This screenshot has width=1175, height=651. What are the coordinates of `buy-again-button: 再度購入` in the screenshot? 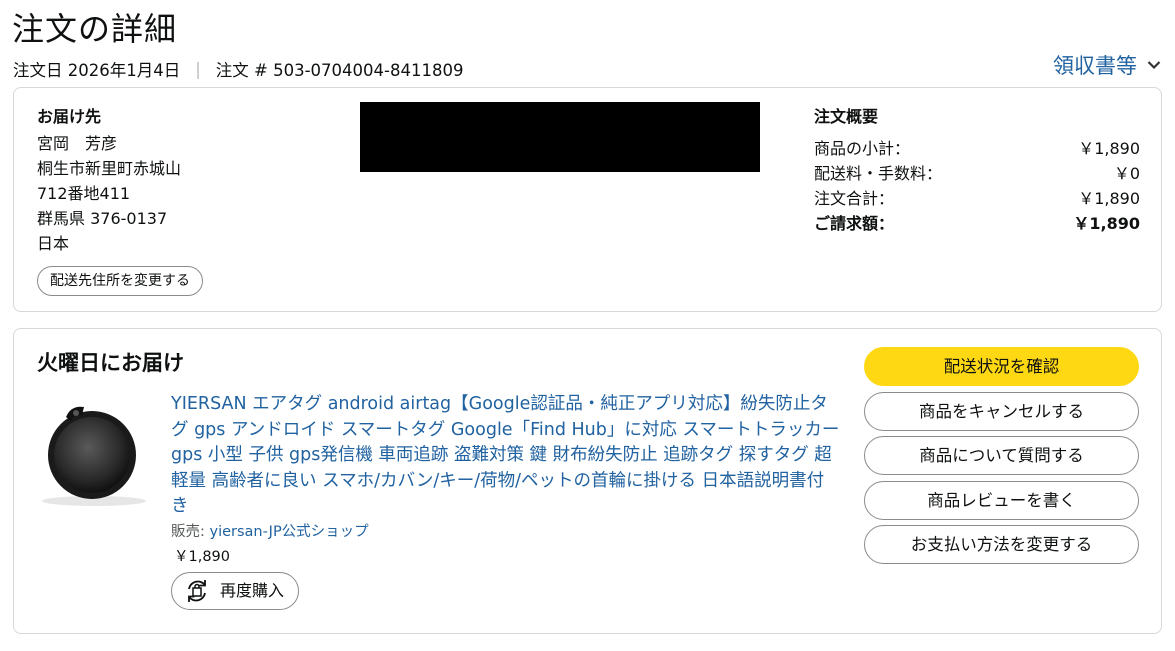 It's located at (235, 591).